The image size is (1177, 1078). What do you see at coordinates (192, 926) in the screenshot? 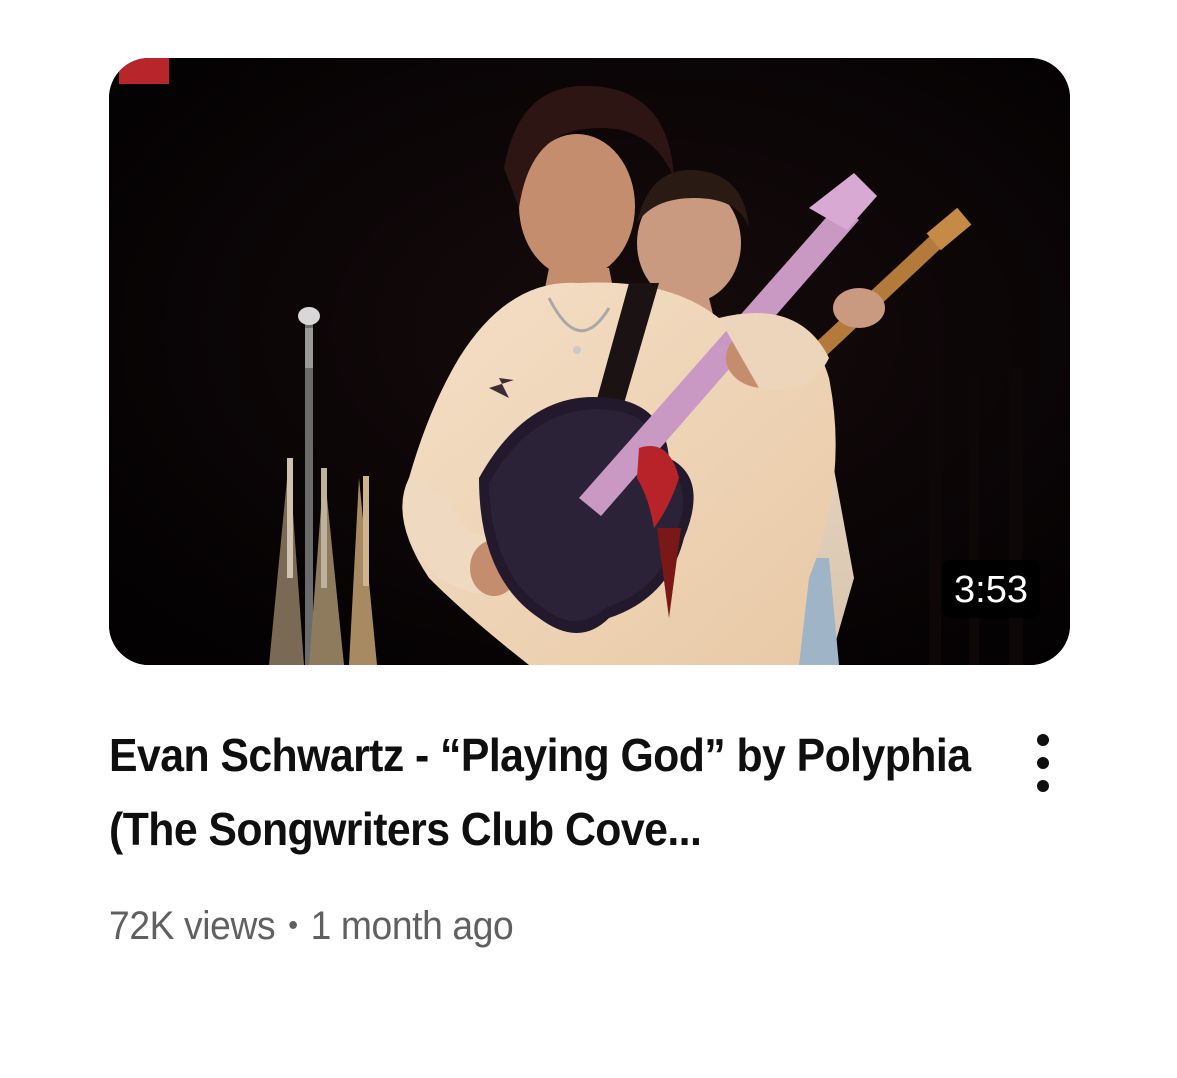
I see `view-count: 72K views` at bounding box center [192, 926].